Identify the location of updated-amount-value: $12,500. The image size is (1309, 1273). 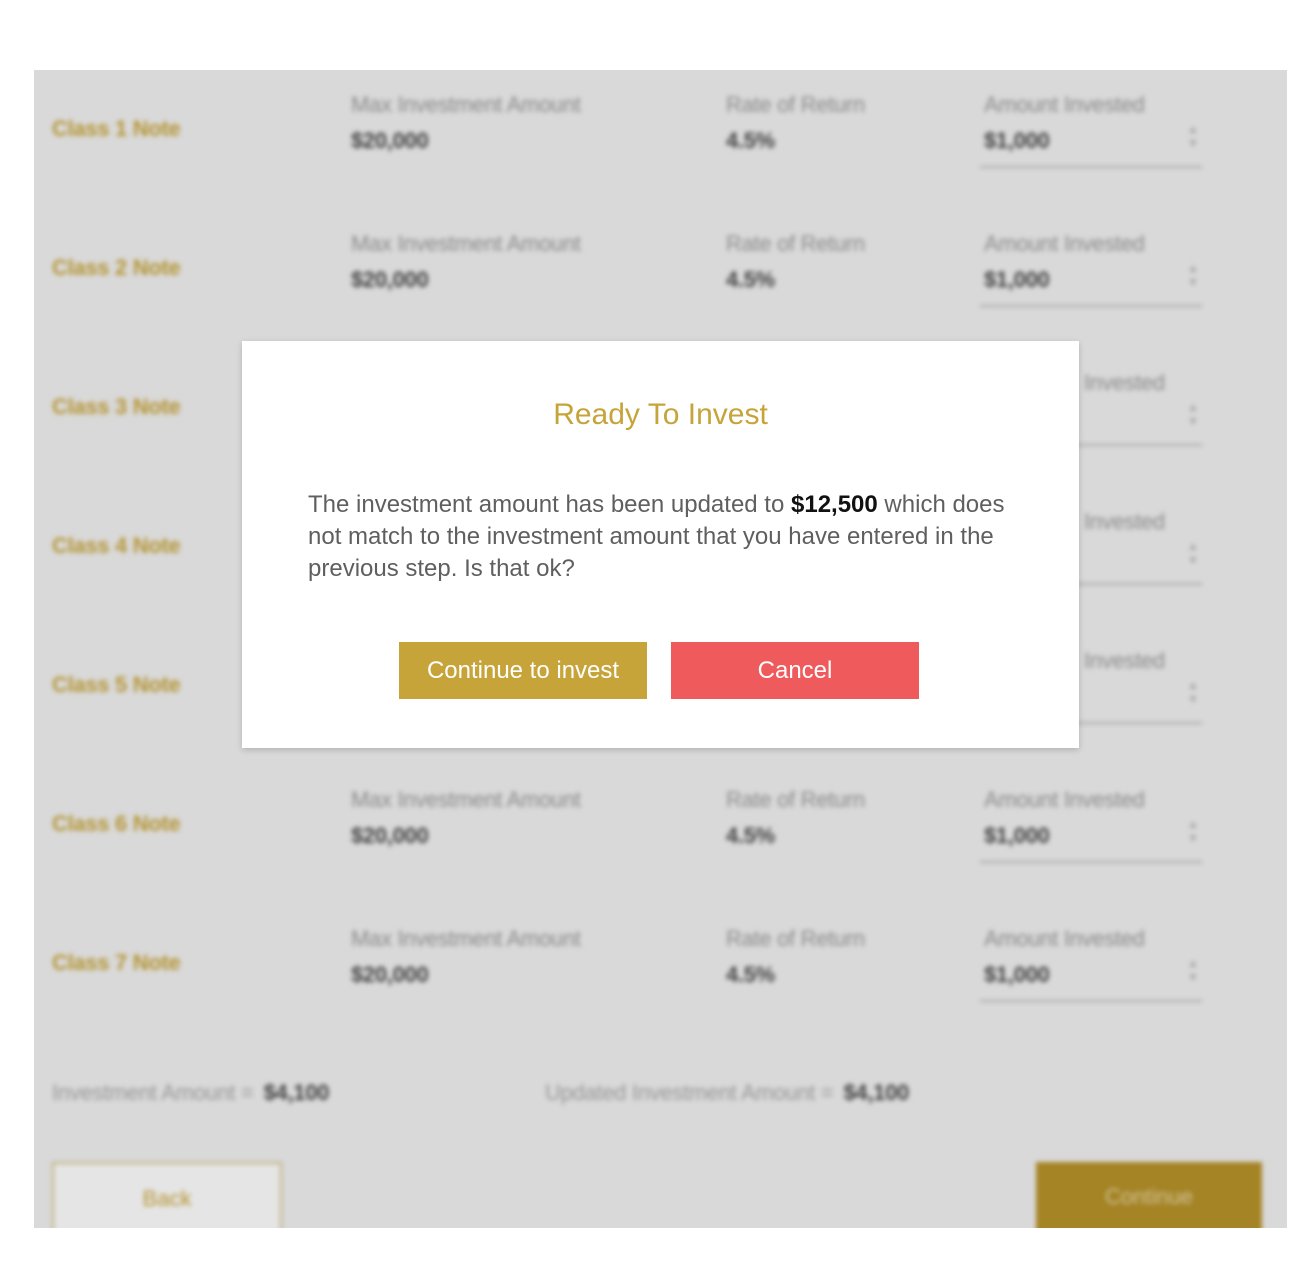
(834, 504).